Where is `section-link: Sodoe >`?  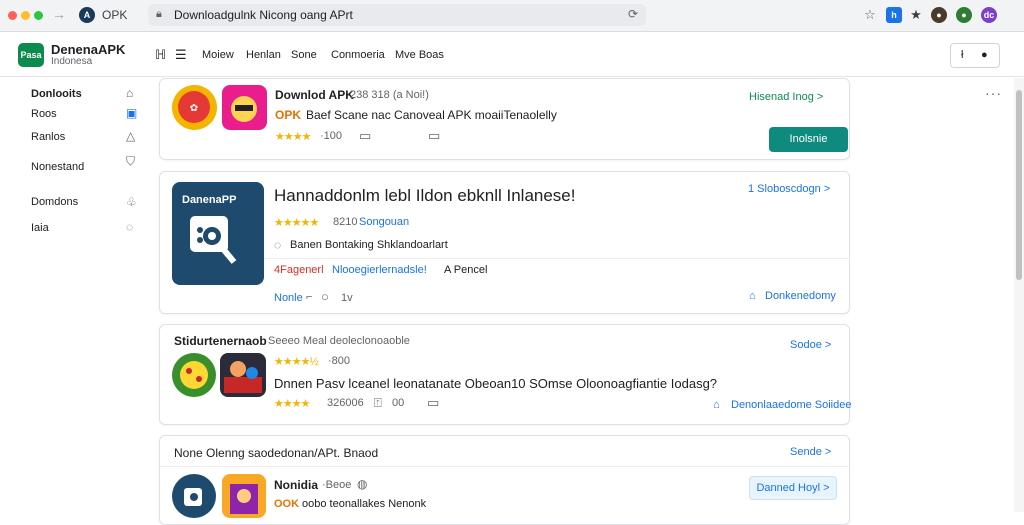 section-link: Sodoe > is located at coordinates (810, 345).